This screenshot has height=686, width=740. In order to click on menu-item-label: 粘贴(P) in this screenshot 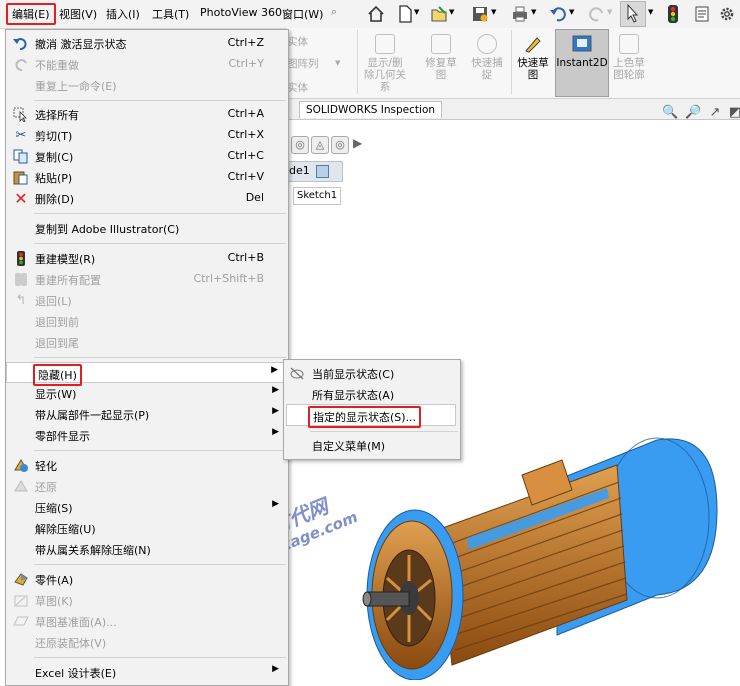, I will do `click(54, 178)`.